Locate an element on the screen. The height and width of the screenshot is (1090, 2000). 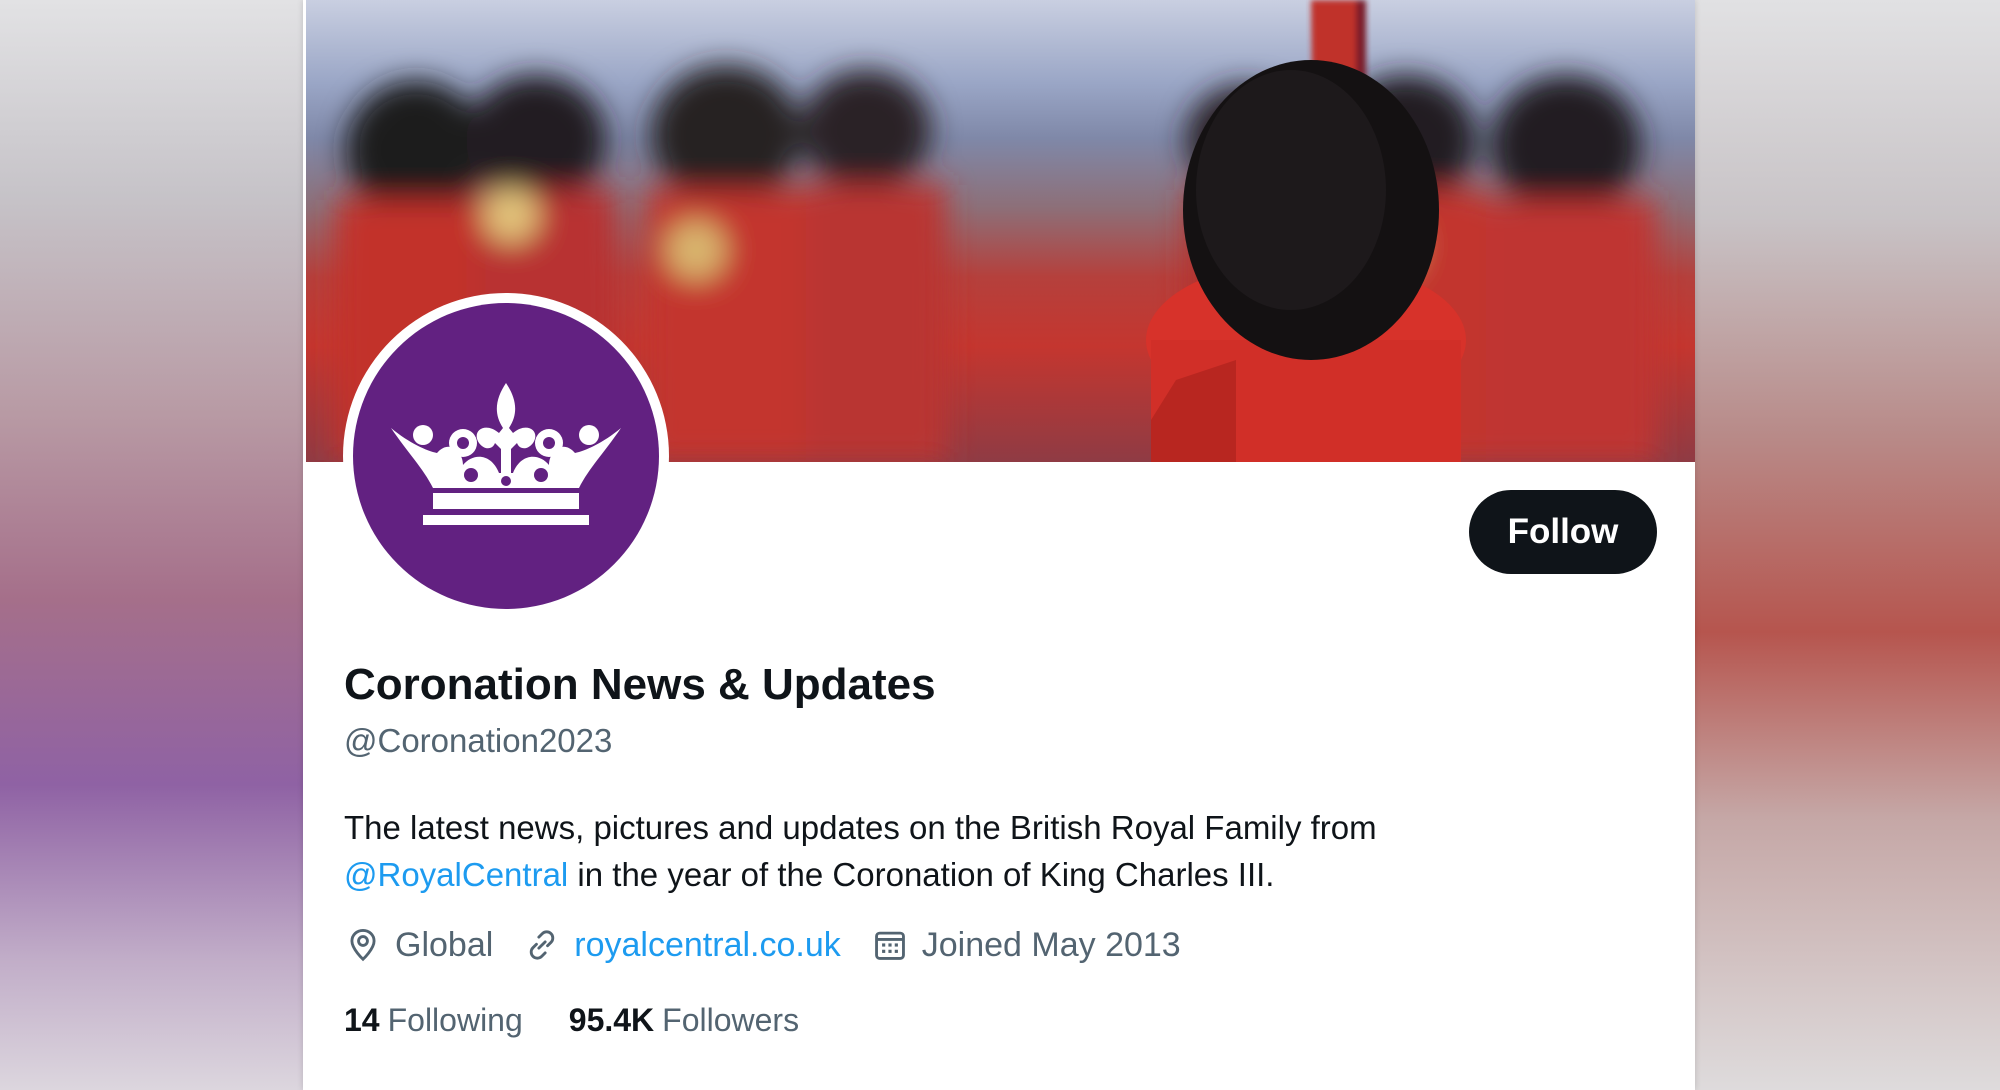
joined-item: Joined May 2013 is located at coordinates (1026, 945).